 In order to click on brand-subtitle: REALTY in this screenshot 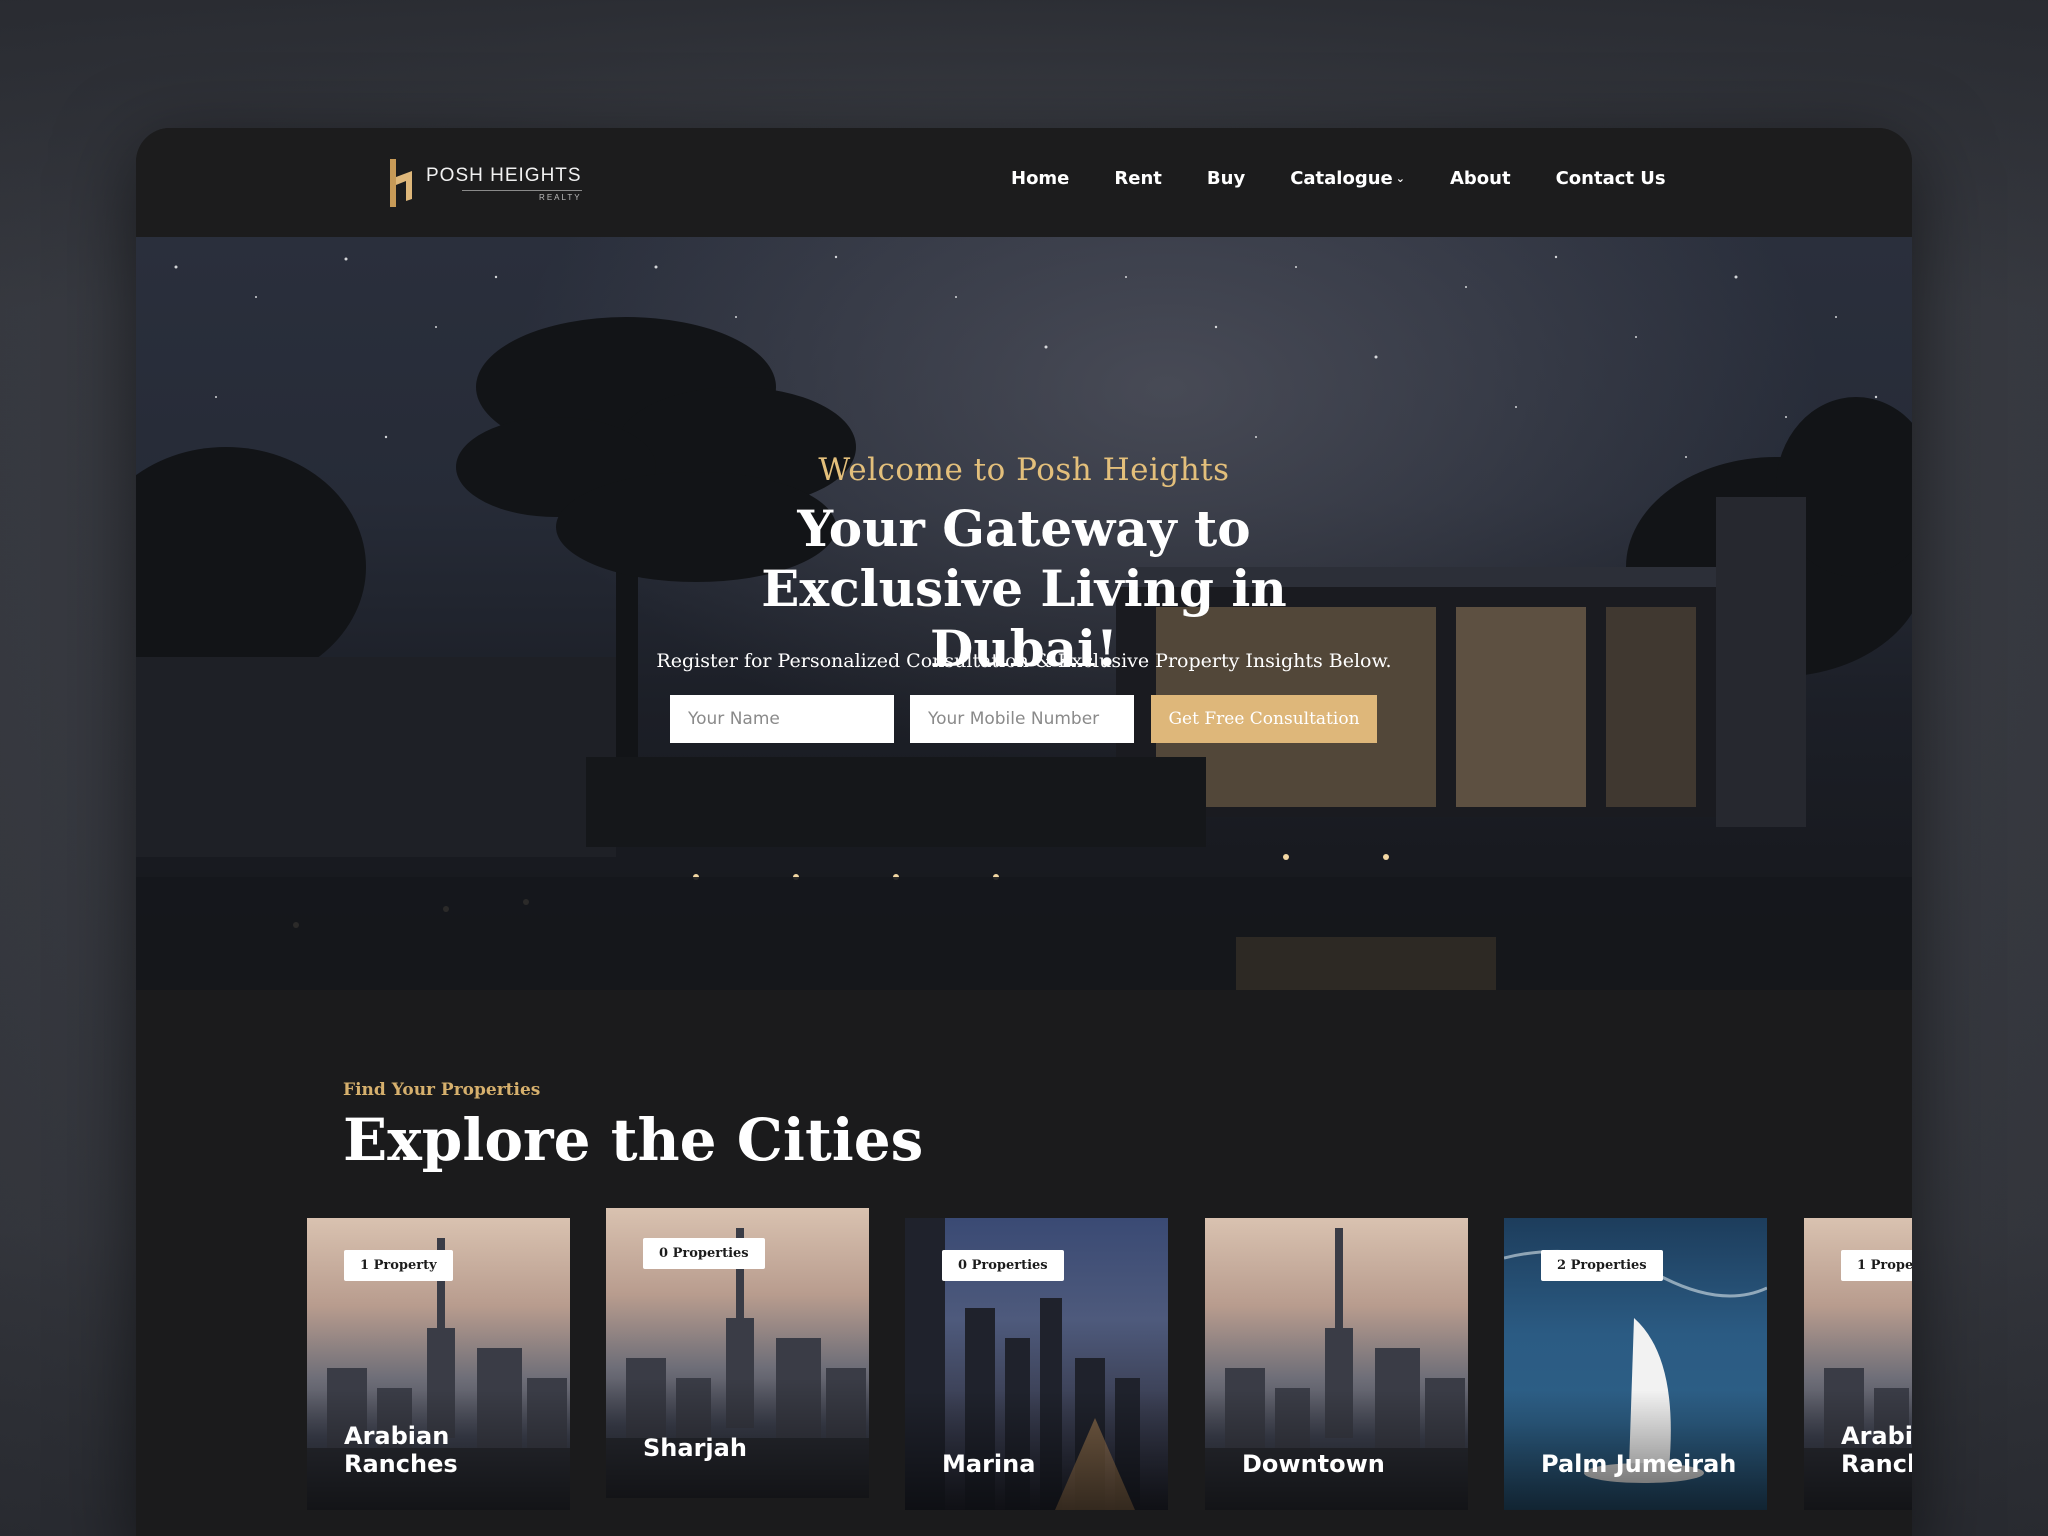, I will do `click(521, 195)`.